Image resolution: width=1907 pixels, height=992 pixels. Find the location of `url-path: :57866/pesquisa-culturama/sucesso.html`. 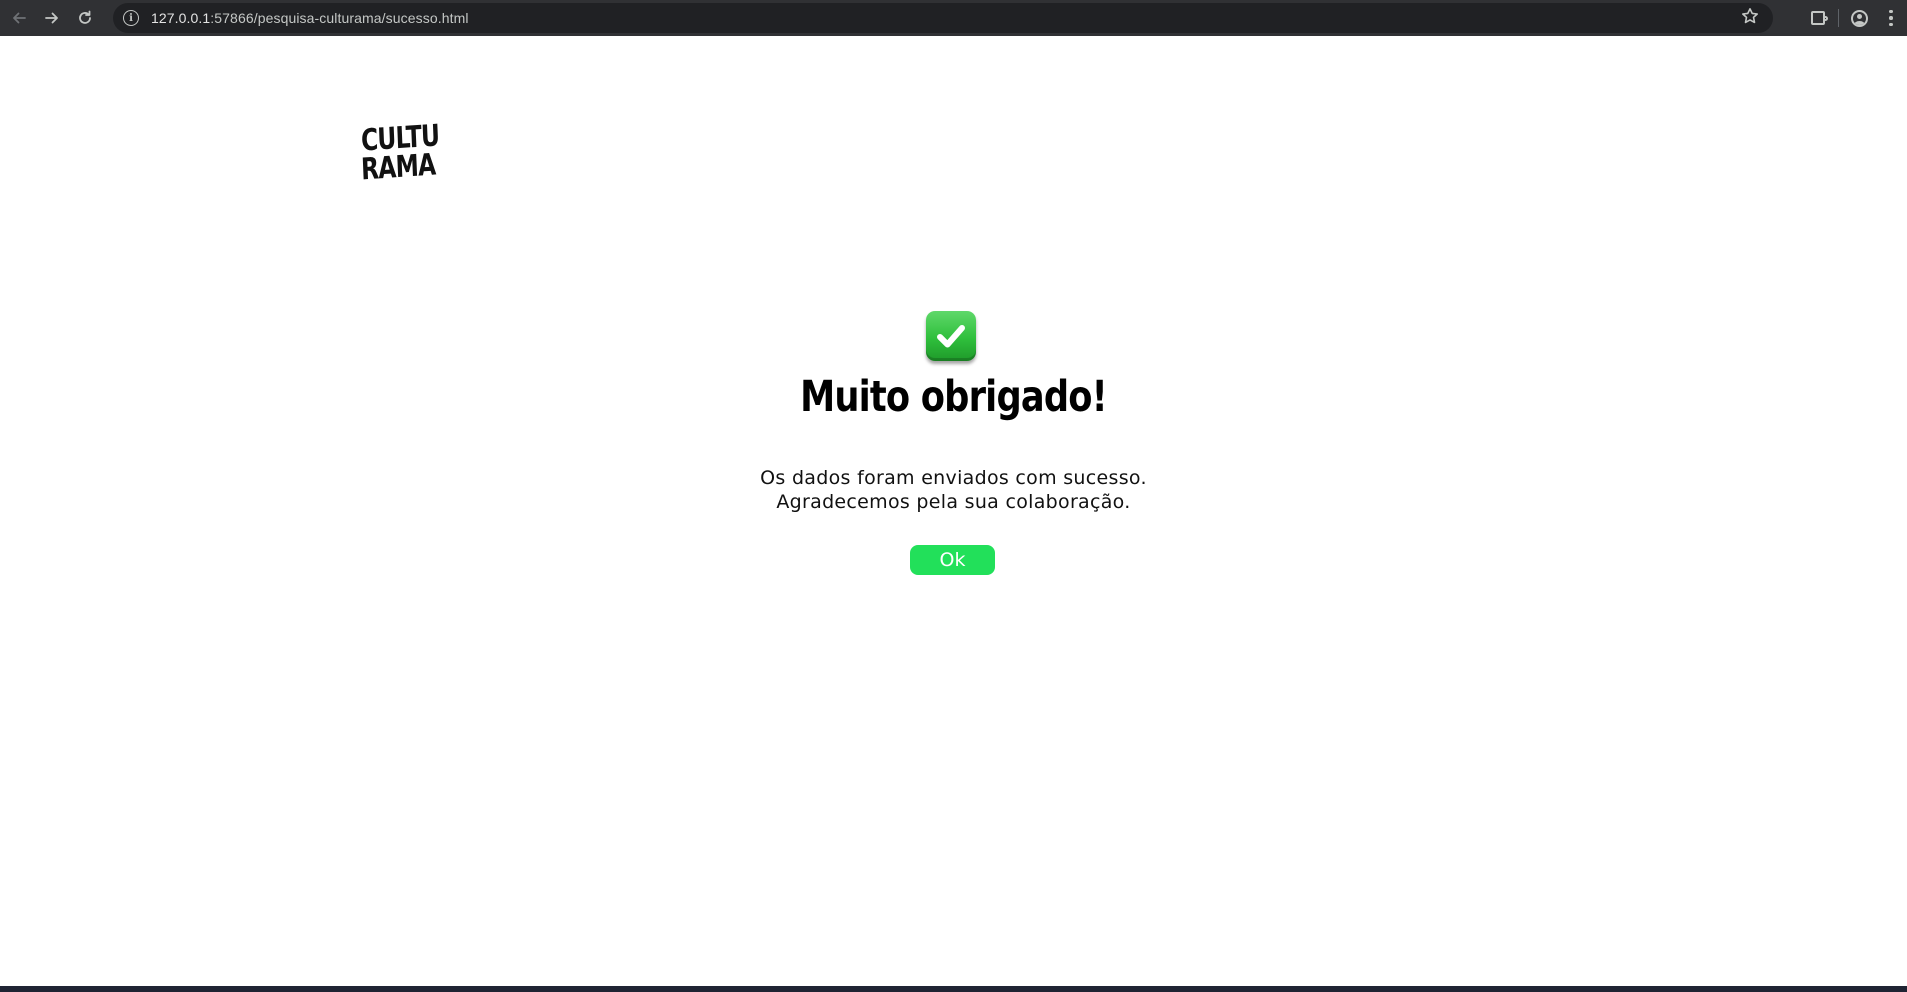

url-path: :57866/pesquisa-culturama/sucesso.html is located at coordinates (339, 18).